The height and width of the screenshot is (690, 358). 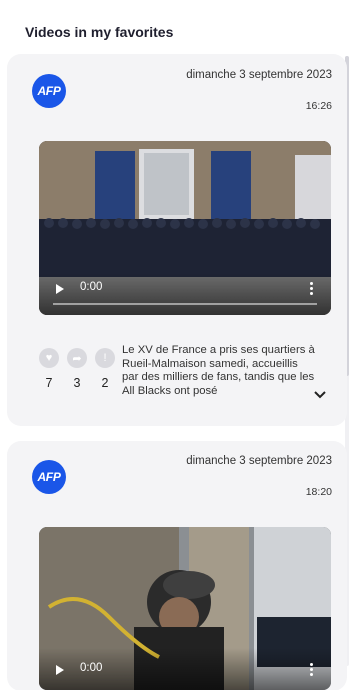 I want to click on chevron-down-icon, so click(x=320, y=395).